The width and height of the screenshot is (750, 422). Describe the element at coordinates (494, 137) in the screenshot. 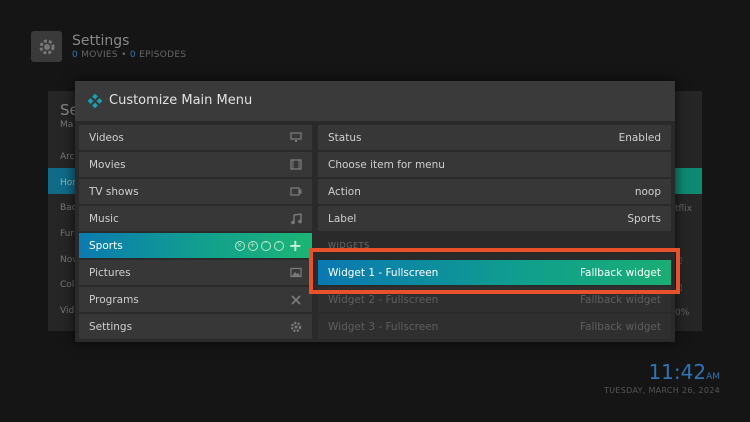

I see `status-row: Status Enabled` at that location.